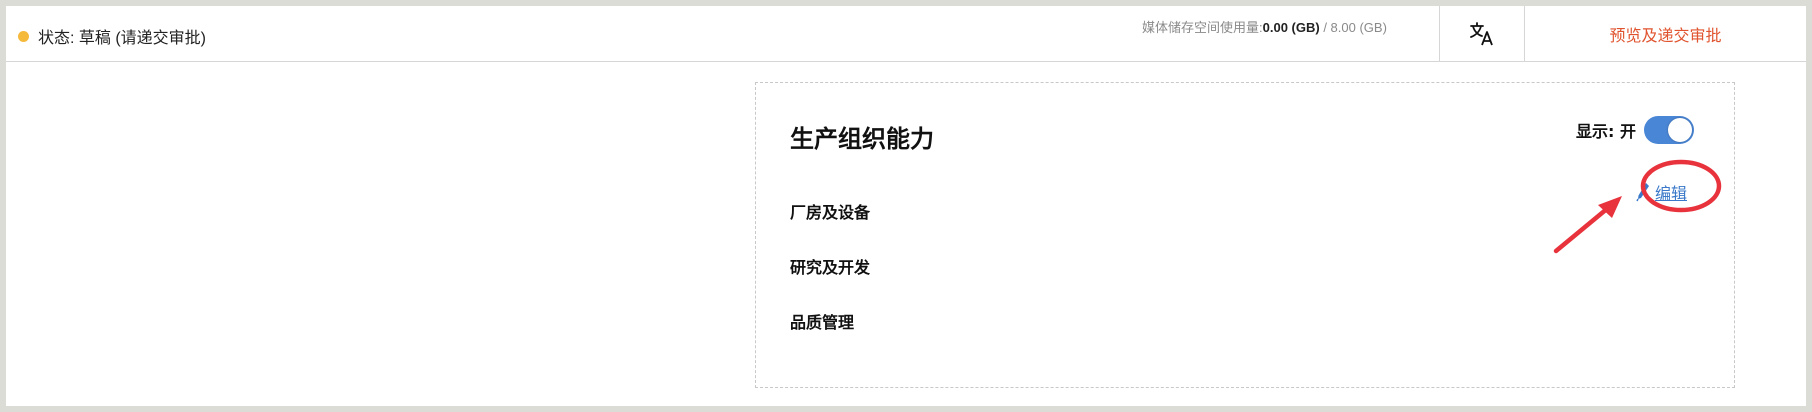  Describe the element at coordinates (1353, 27) in the screenshot. I see `storage-total: / 8.00 (GB)` at that location.